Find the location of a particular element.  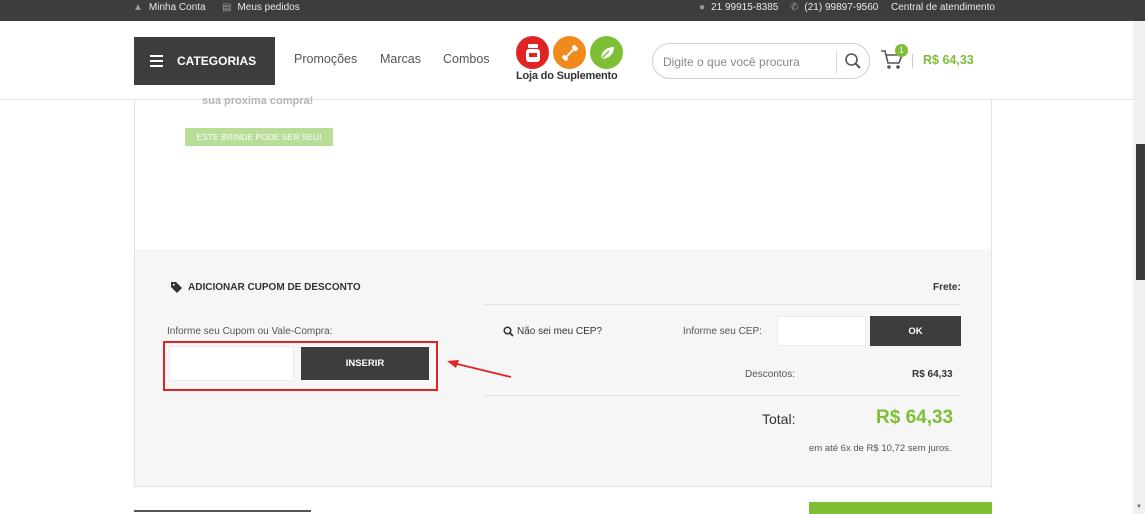

footer-divider is located at coordinates (222, 511).